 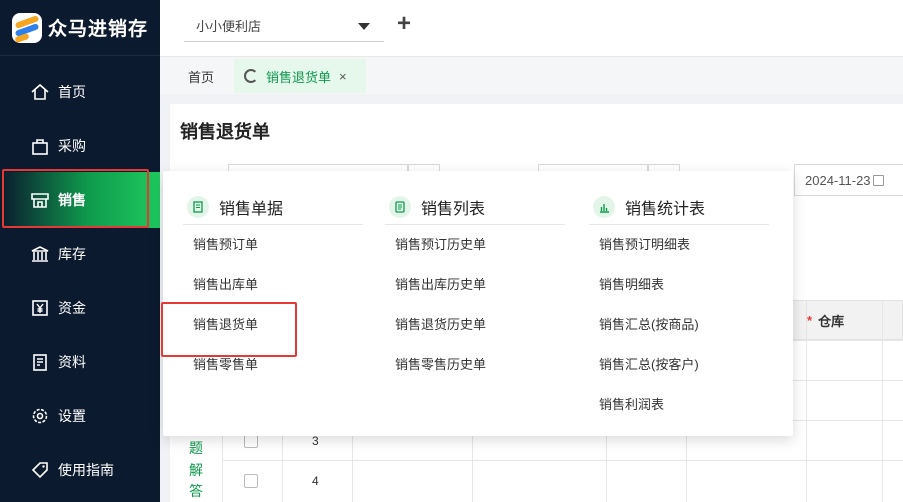 What do you see at coordinates (315, 481) in the screenshot?
I see `row-number: 4` at bounding box center [315, 481].